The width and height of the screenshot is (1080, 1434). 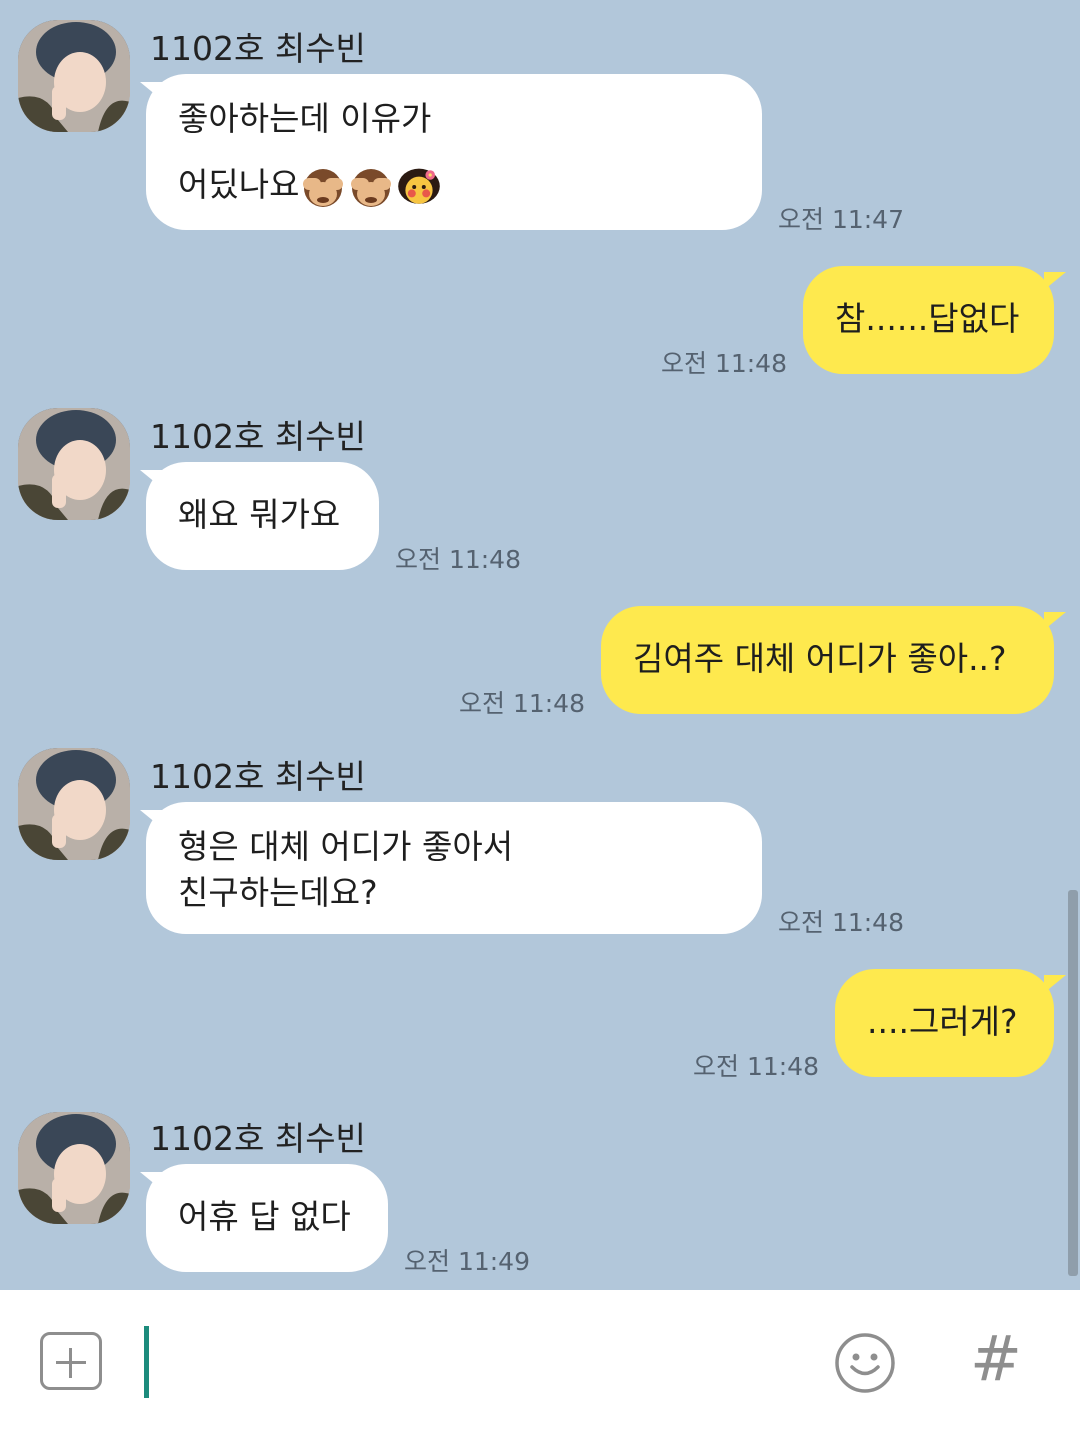 I want to click on message-text: 김여주 대체 어디가 좋아..?, so click(x=820, y=658).